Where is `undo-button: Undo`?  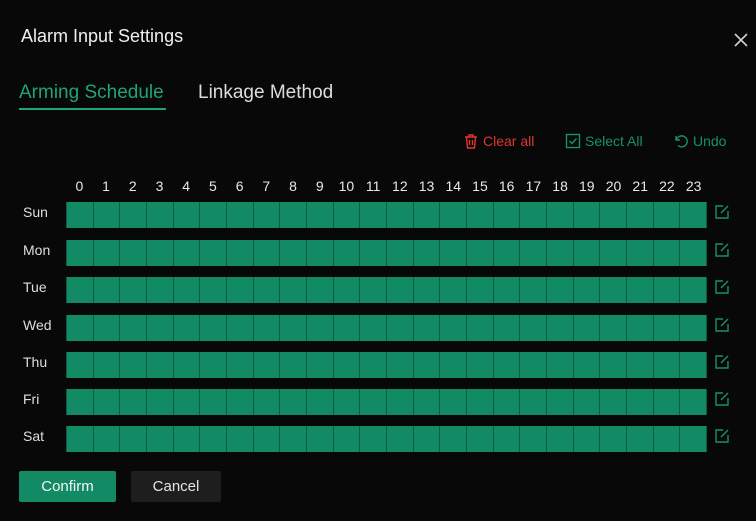 undo-button: Undo is located at coordinates (699, 141).